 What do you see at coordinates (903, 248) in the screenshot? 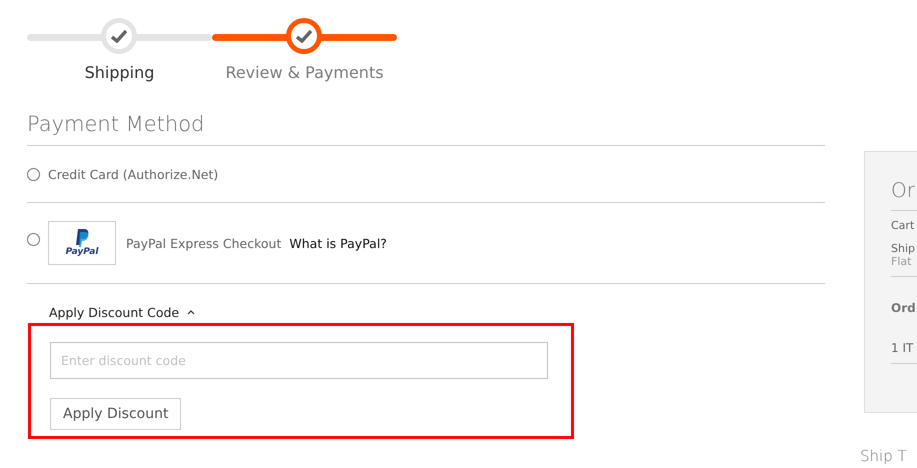
I see `summary-label: Ship` at bounding box center [903, 248].